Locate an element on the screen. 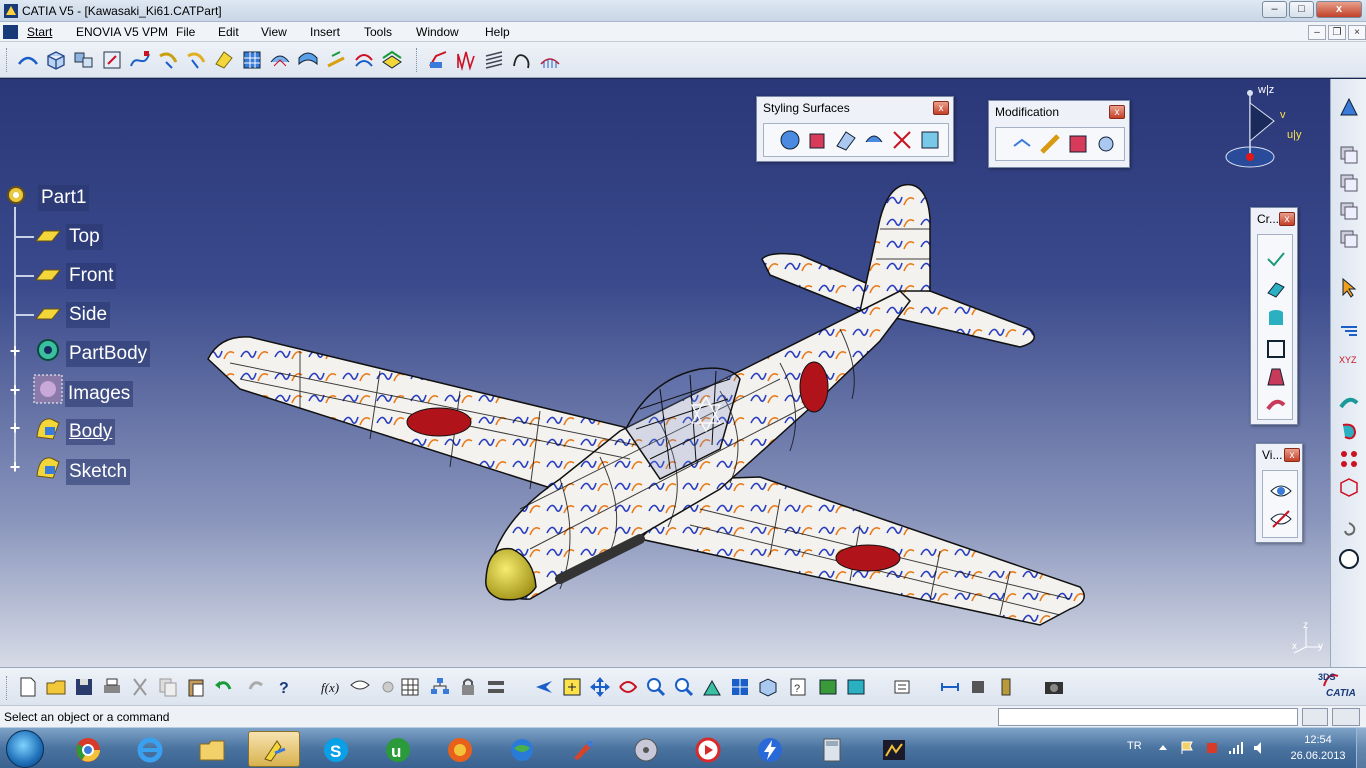 This screenshot has width=1366, height=768. tray-expand-icon is located at coordinates (1163, 747).